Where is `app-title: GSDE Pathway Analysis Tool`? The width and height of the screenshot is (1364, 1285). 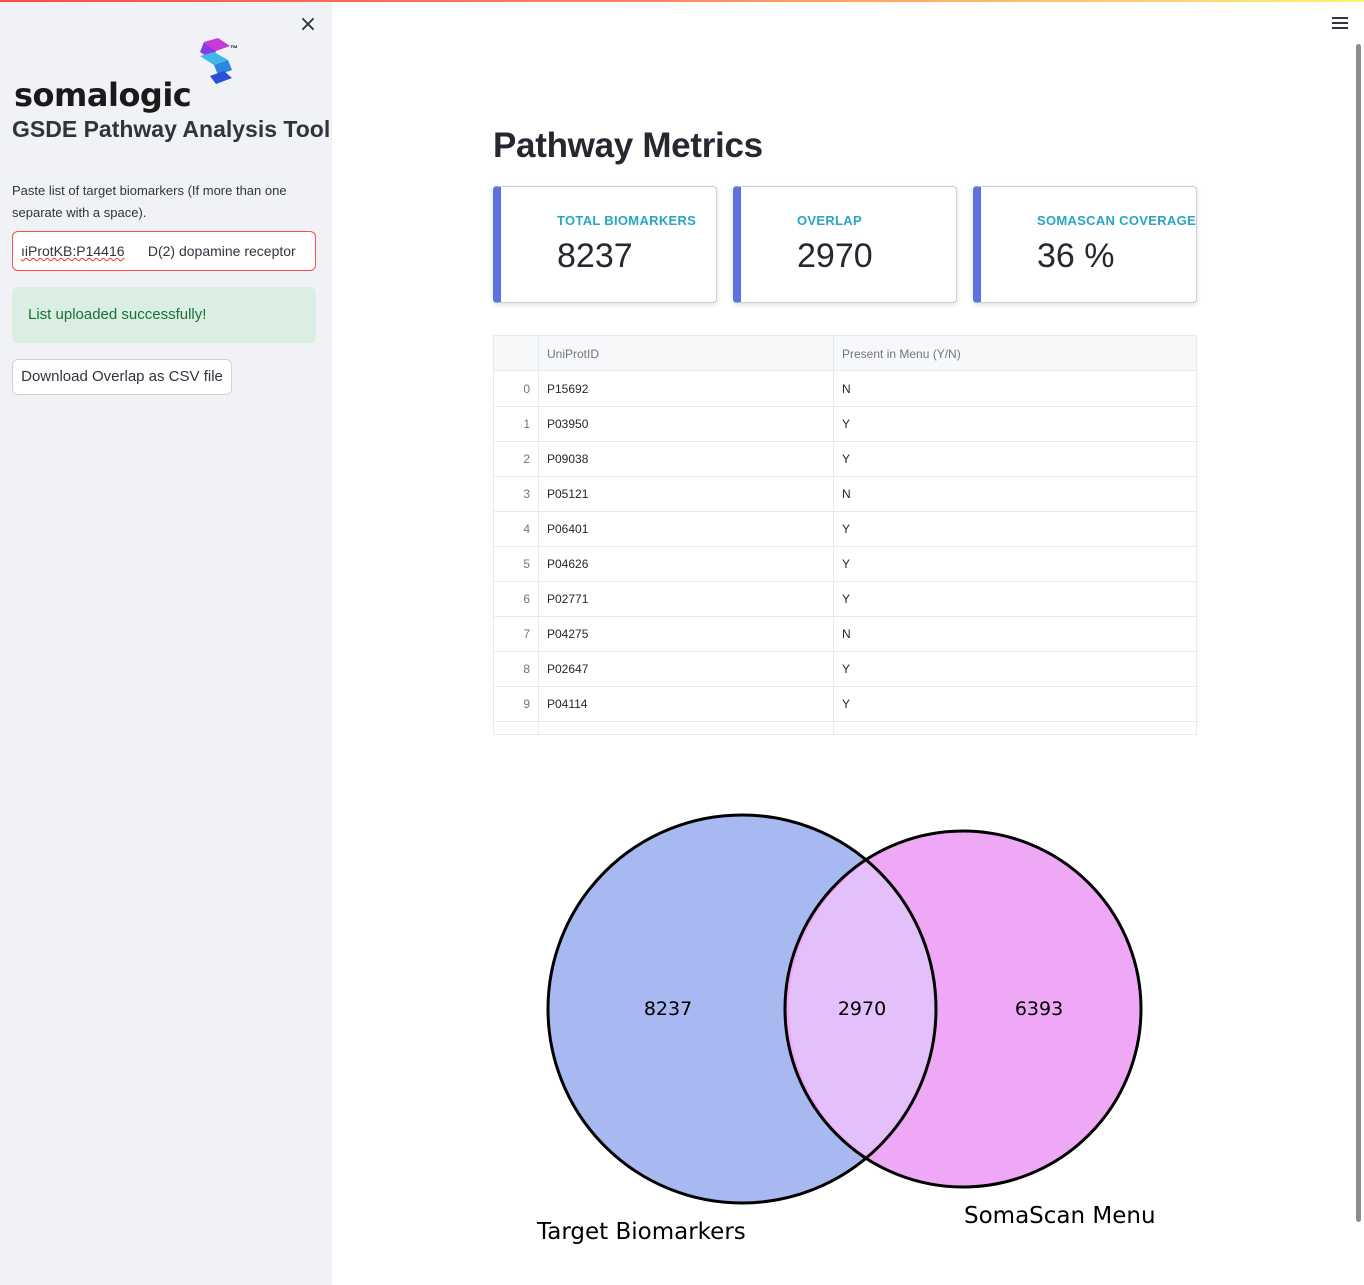
app-title: GSDE Pathway Analysis Tool is located at coordinates (171, 129).